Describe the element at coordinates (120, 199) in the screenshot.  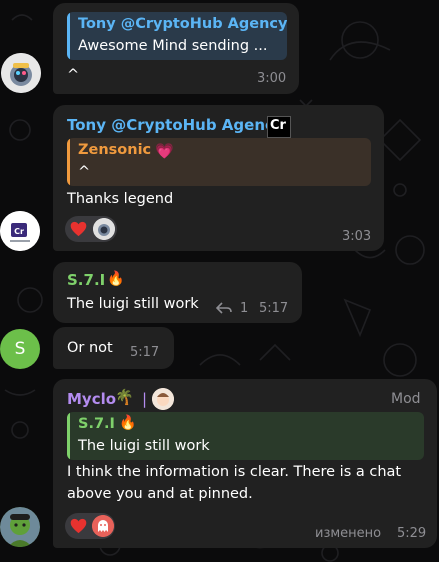
I see `message-text: Thanks legend` at that location.